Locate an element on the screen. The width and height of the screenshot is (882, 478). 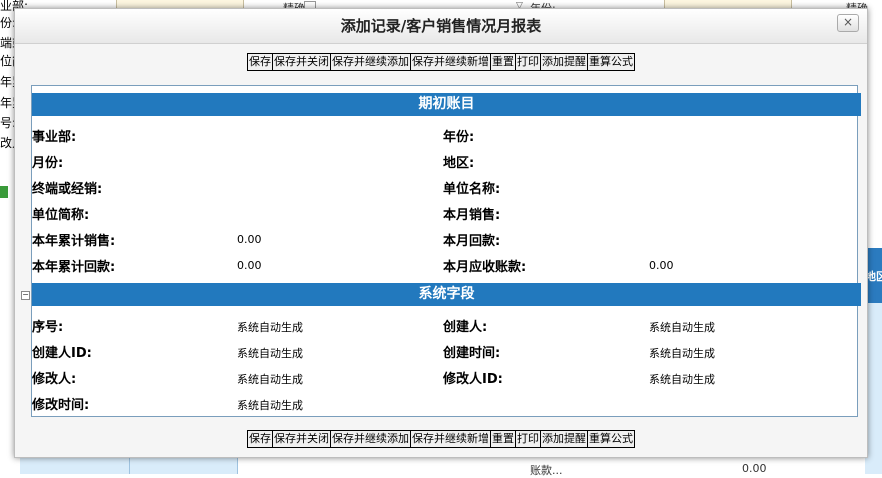
field-label: 单位简称: is located at coordinates (61, 215).